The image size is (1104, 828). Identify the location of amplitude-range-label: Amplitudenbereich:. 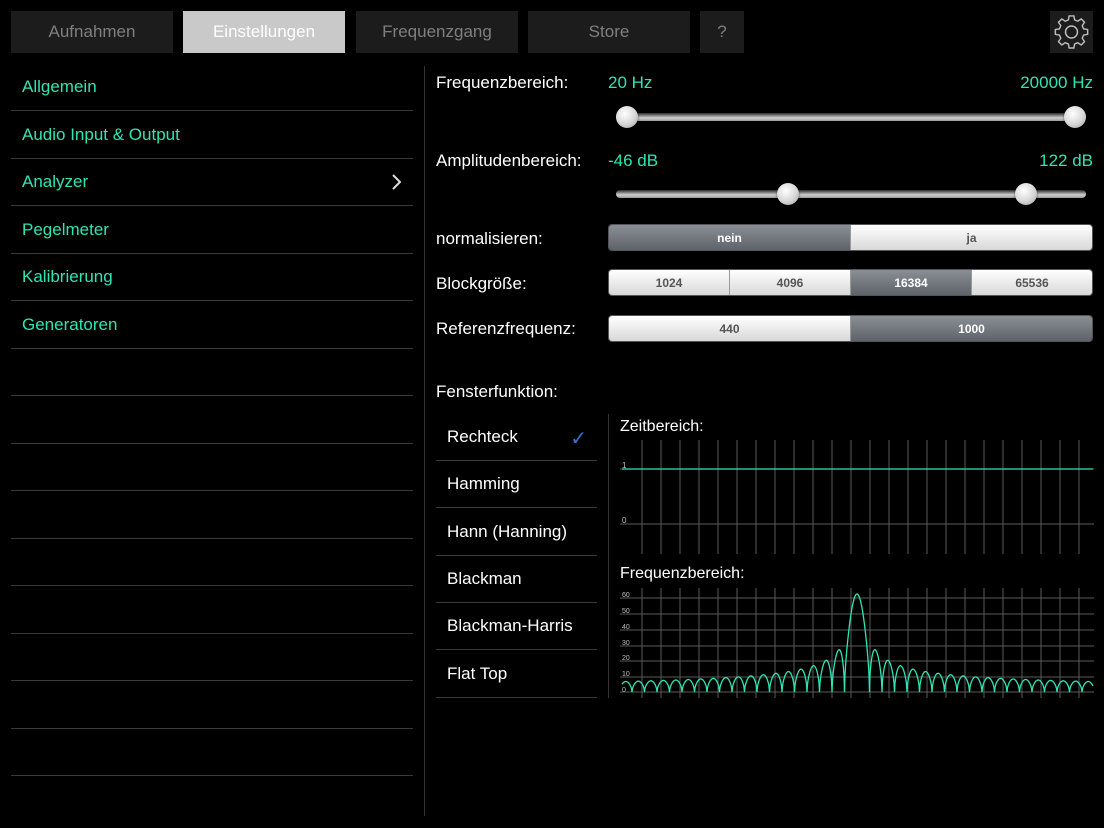
(509, 160).